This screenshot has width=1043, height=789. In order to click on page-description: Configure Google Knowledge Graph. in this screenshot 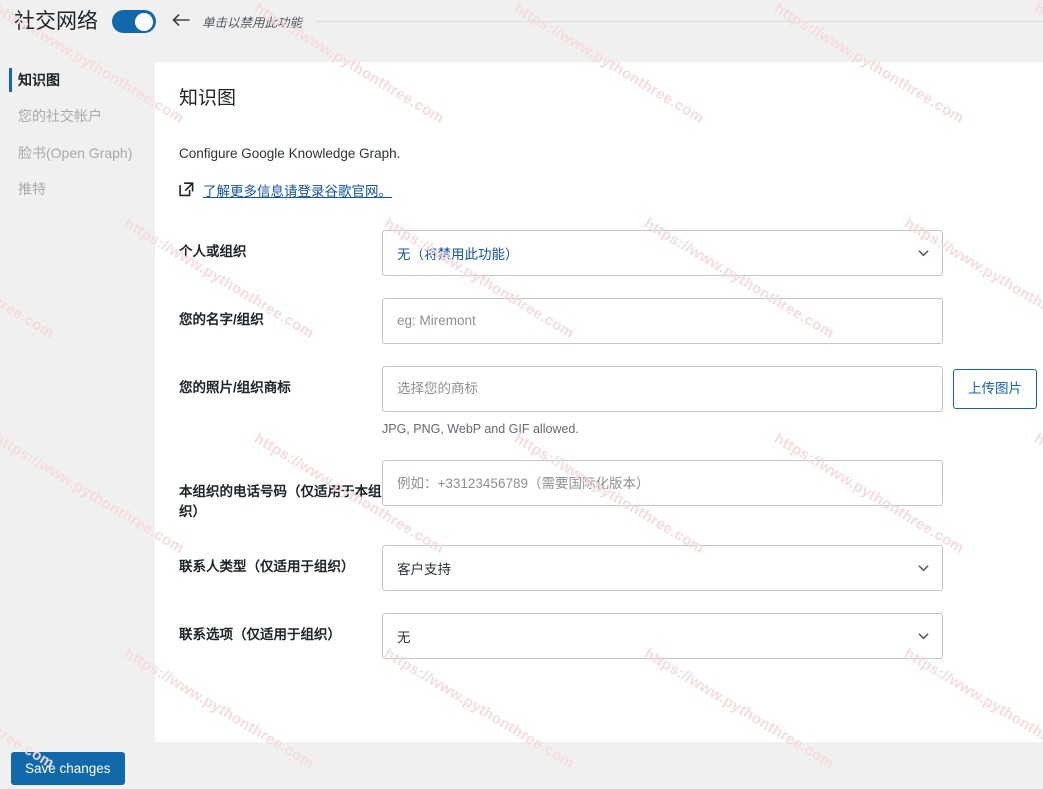, I will do `click(290, 153)`.